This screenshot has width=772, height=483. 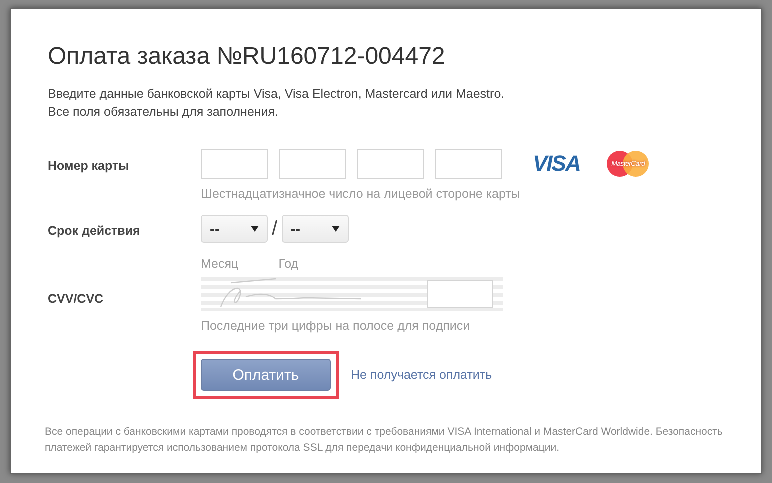 I want to click on intro-text: Введите данные банковской карты Visa, Visa Electron, Mastercard или Maestro. Все поля обязательны для заполнения., so click(x=277, y=103).